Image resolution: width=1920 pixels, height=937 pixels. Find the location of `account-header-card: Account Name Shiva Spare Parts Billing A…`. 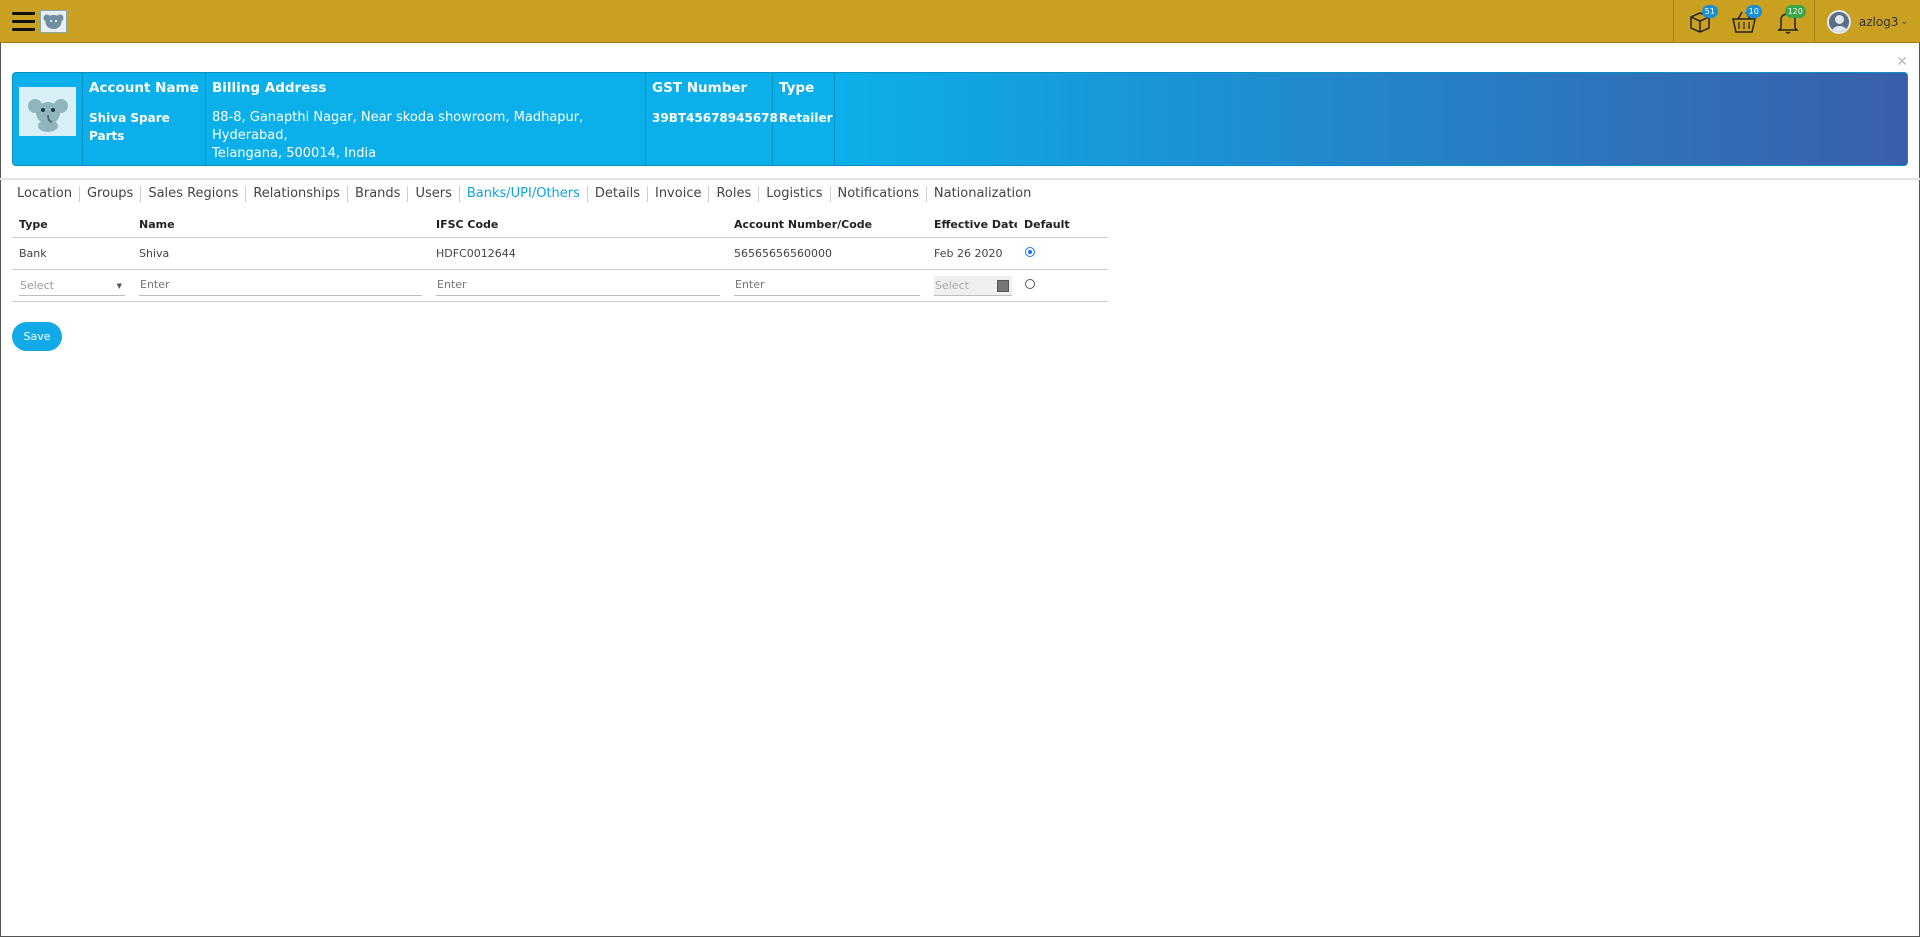

account-header-card: Account Name Shiva Spare Parts Billing A… is located at coordinates (960, 119).